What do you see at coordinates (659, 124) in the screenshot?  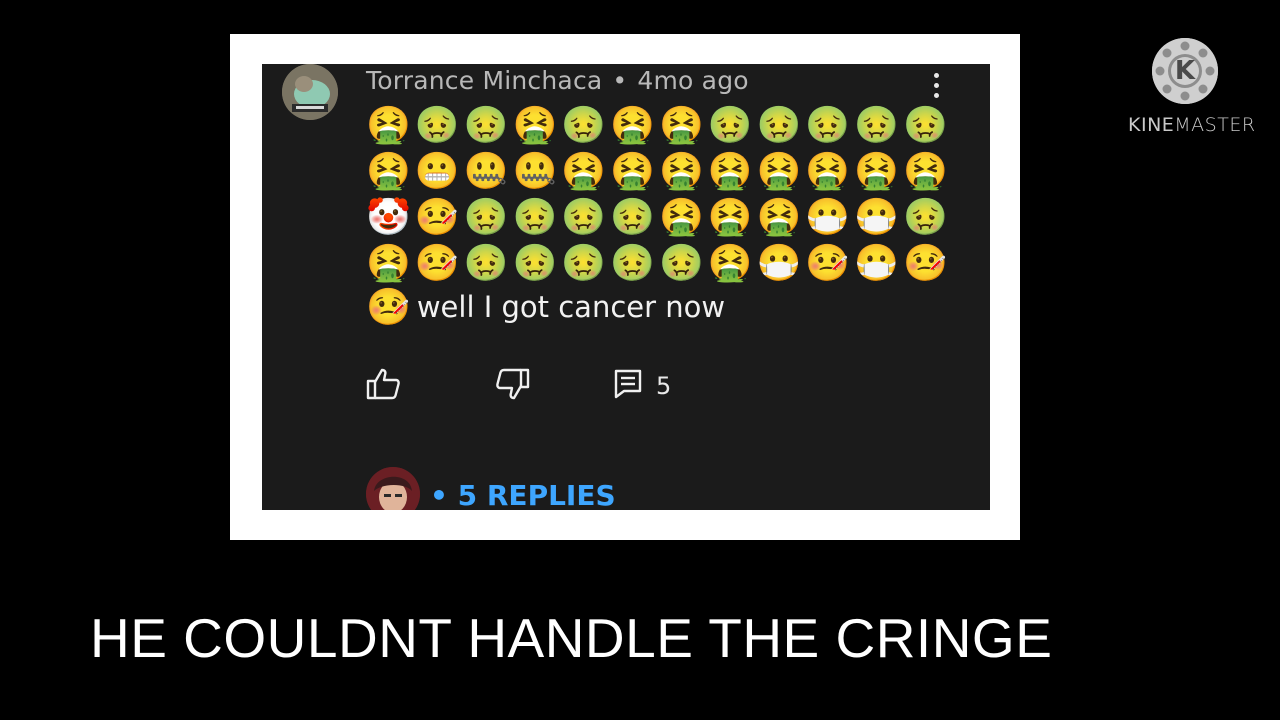 I see `emoji-row: 🤮🤢🤢🤮🤢🤮🤮🤢🤢🤢🤢🤢` at bounding box center [659, 124].